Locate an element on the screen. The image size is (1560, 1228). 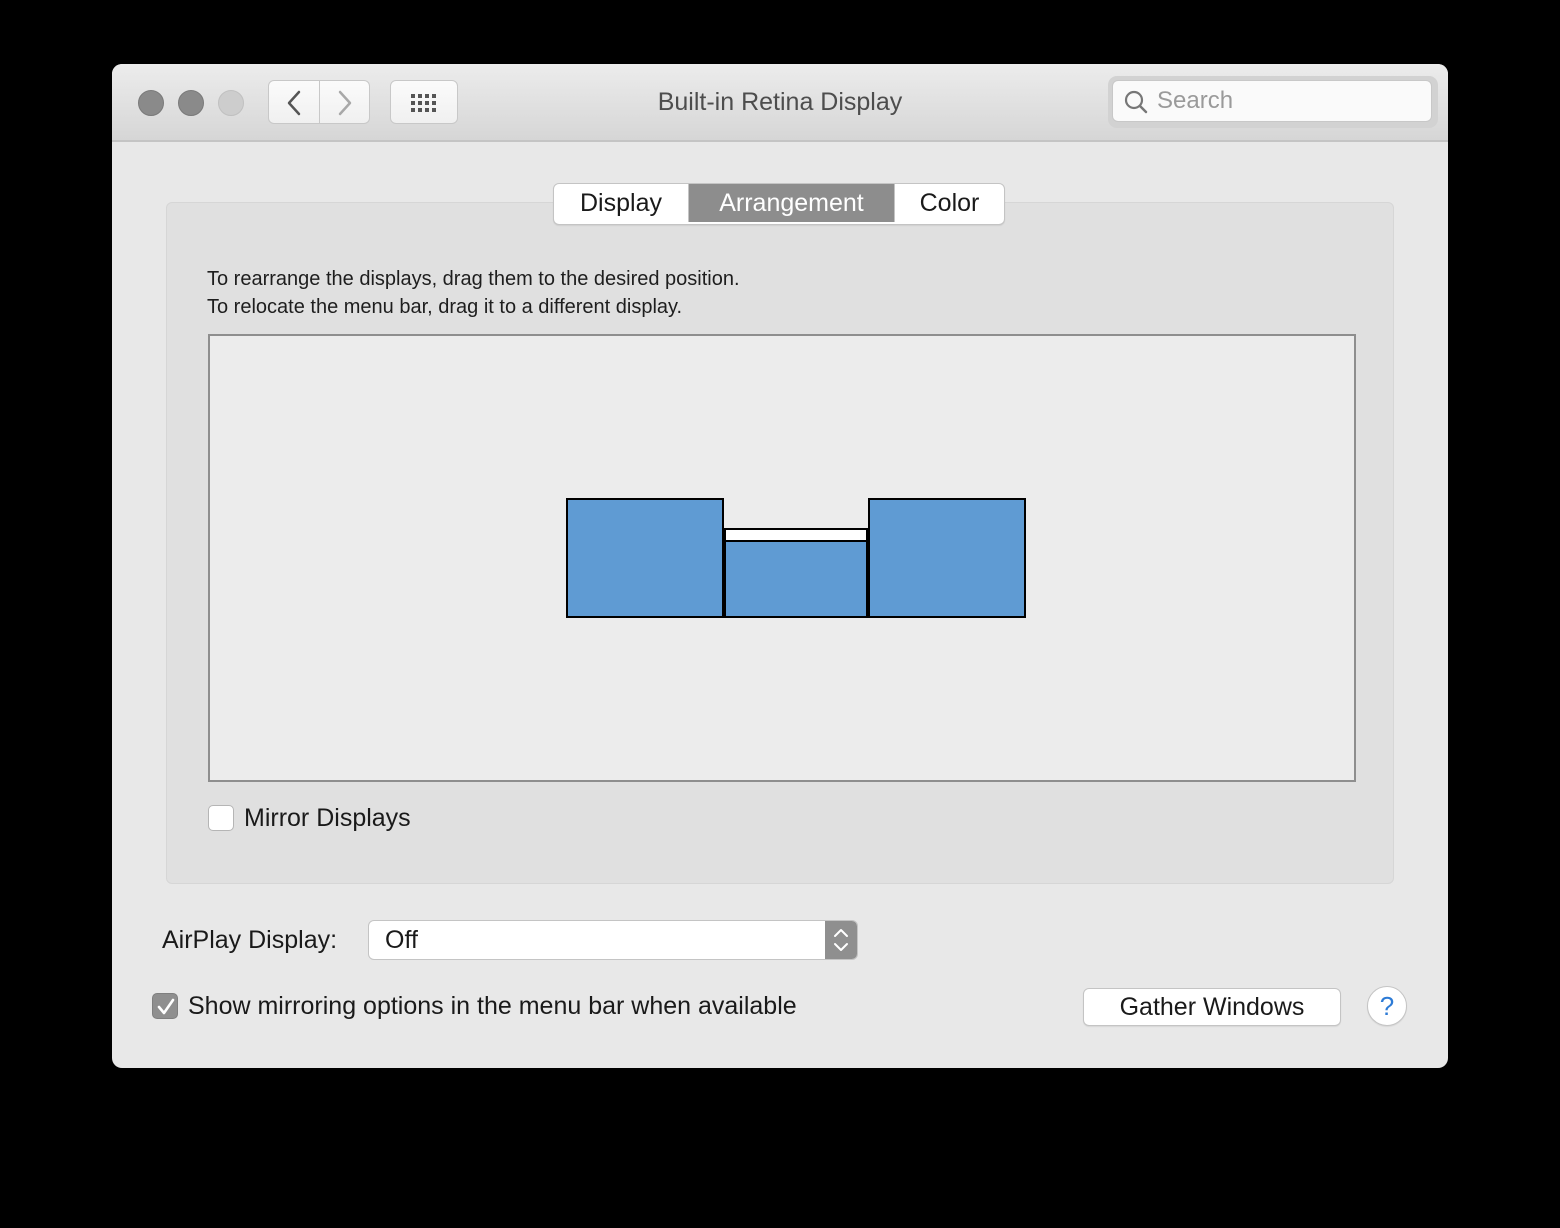
select-arrows is located at coordinates (841, 940).